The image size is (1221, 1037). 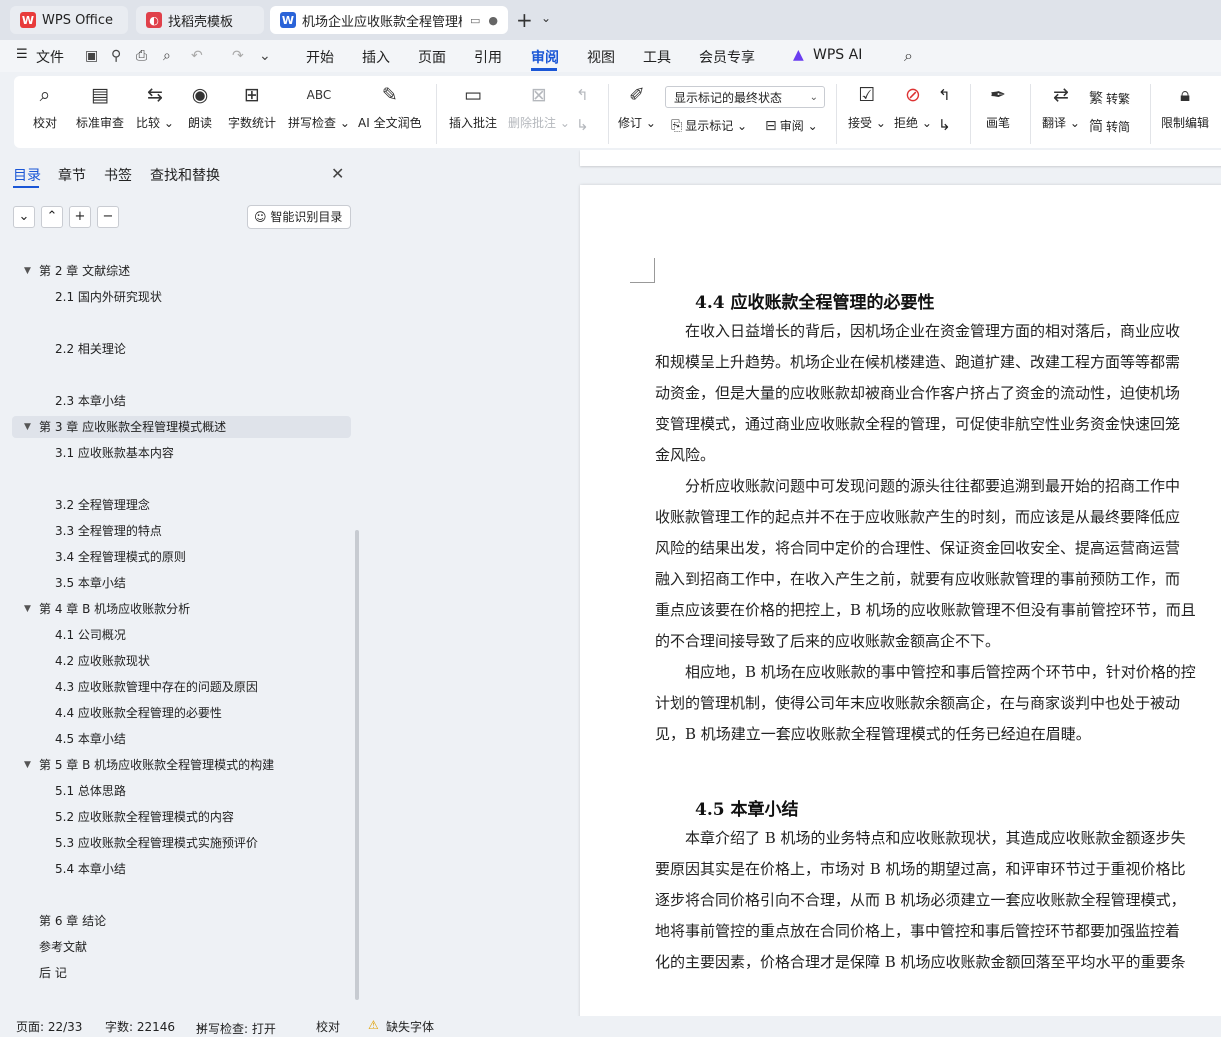 I want to click on track-changes-button: ✐ 修订 ⌄, so click(x=637, y=106).